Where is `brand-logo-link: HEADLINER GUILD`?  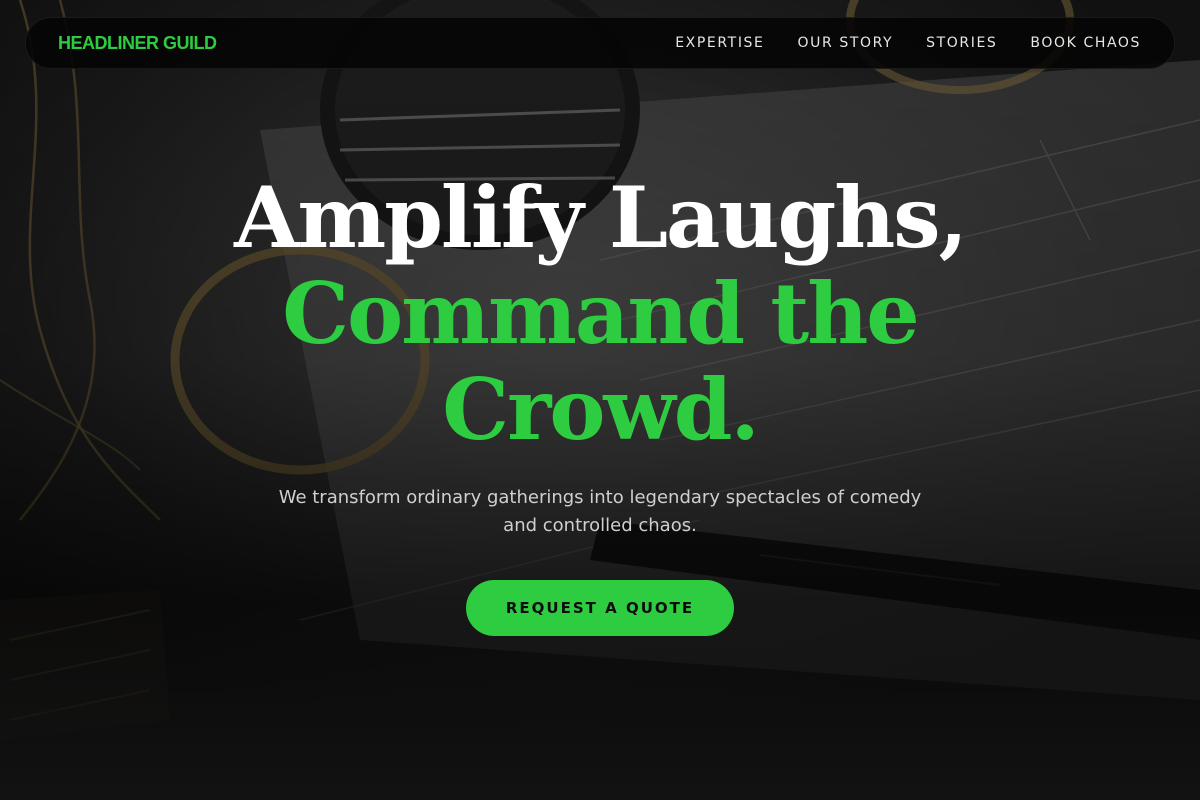
brand-logo-link: HEADLINER GUILD is located at coordinates (137, 43).